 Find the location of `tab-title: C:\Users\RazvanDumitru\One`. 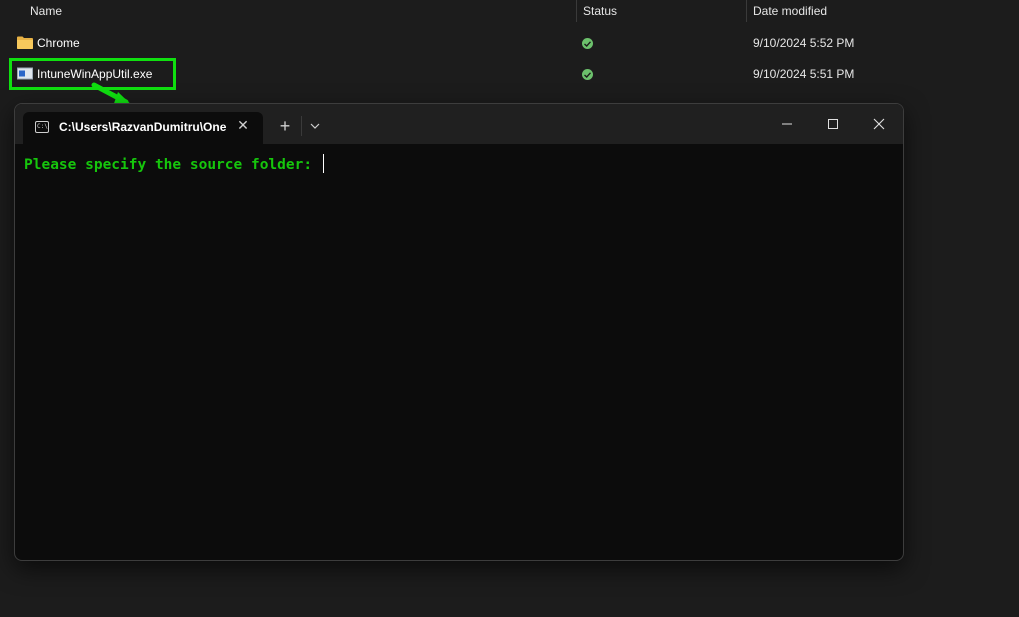

tab-title: C:\Users\RazvanDumitru\One is located at coordinates (143, 127).